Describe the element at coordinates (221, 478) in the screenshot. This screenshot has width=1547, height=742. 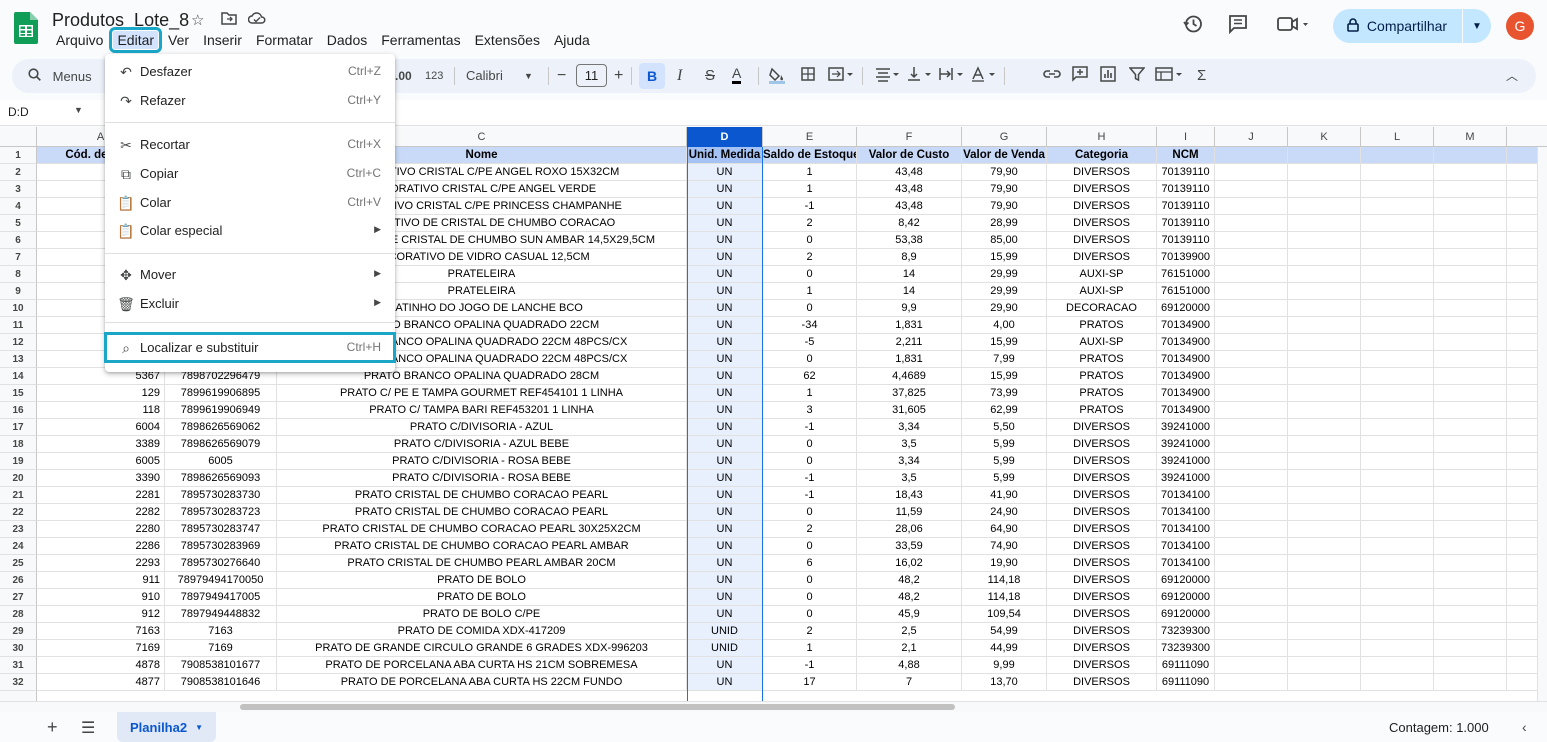
I see `cell: 7898626569093` at that location.